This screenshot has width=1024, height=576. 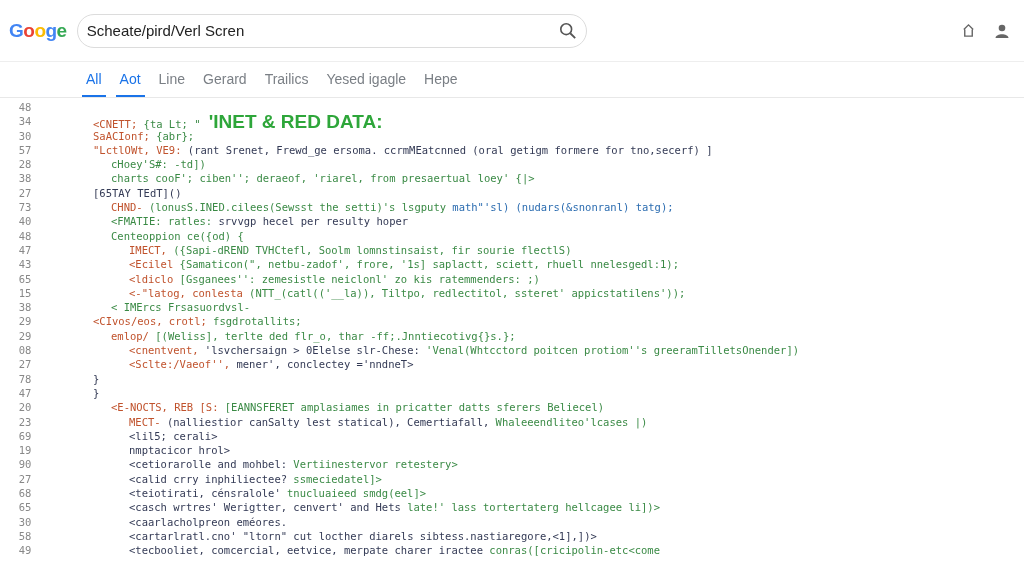 What do you see at coordinates (533, 507) in the screenshot?
I see `code-text: late!' lass tortertaterg hellcagee li])>` at bounding box center [533, 507].